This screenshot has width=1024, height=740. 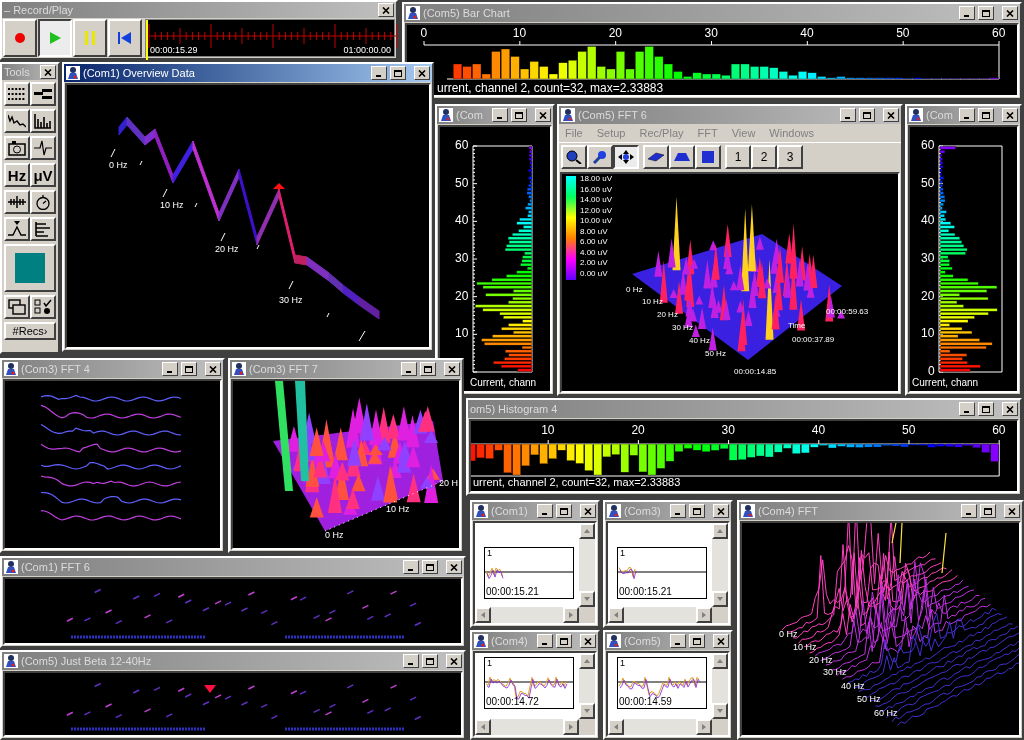 What do you see at coordinates (744, 409) in the screenshot?
I see `title-bar: om5) Histogram 4` at bounding box center [744, 409].